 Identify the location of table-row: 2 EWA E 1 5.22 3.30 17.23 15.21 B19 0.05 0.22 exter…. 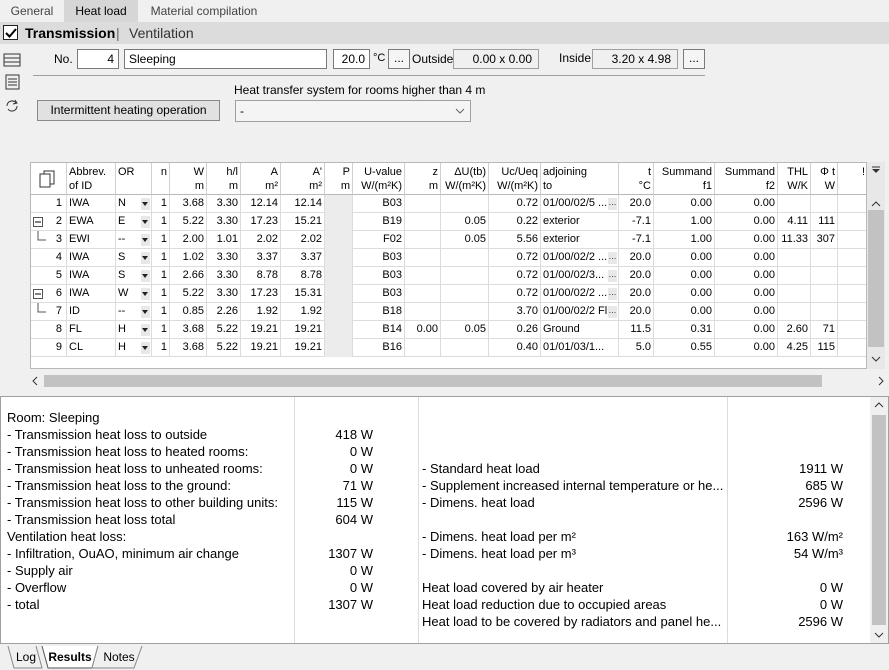
(448, 222).